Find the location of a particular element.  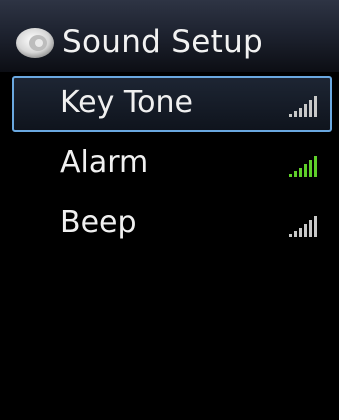

menu-item-key-tone: Key Tone is located at coordinates (172, 104).